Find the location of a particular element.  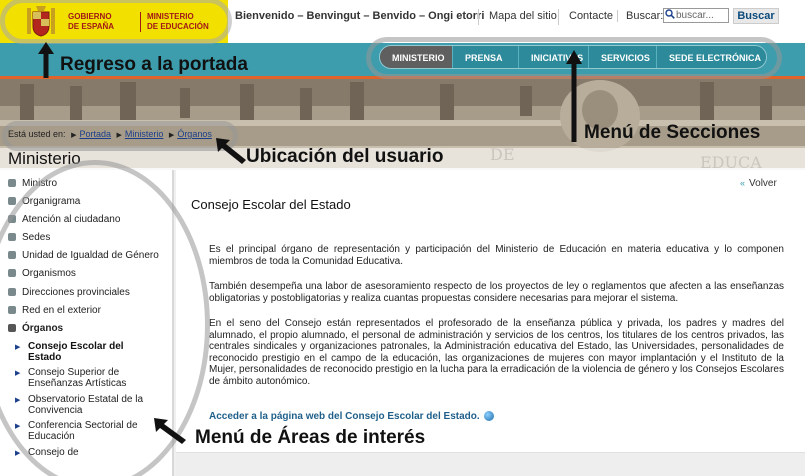

site-map-link: Mapa del sitio is located at coordinates (517, 17).